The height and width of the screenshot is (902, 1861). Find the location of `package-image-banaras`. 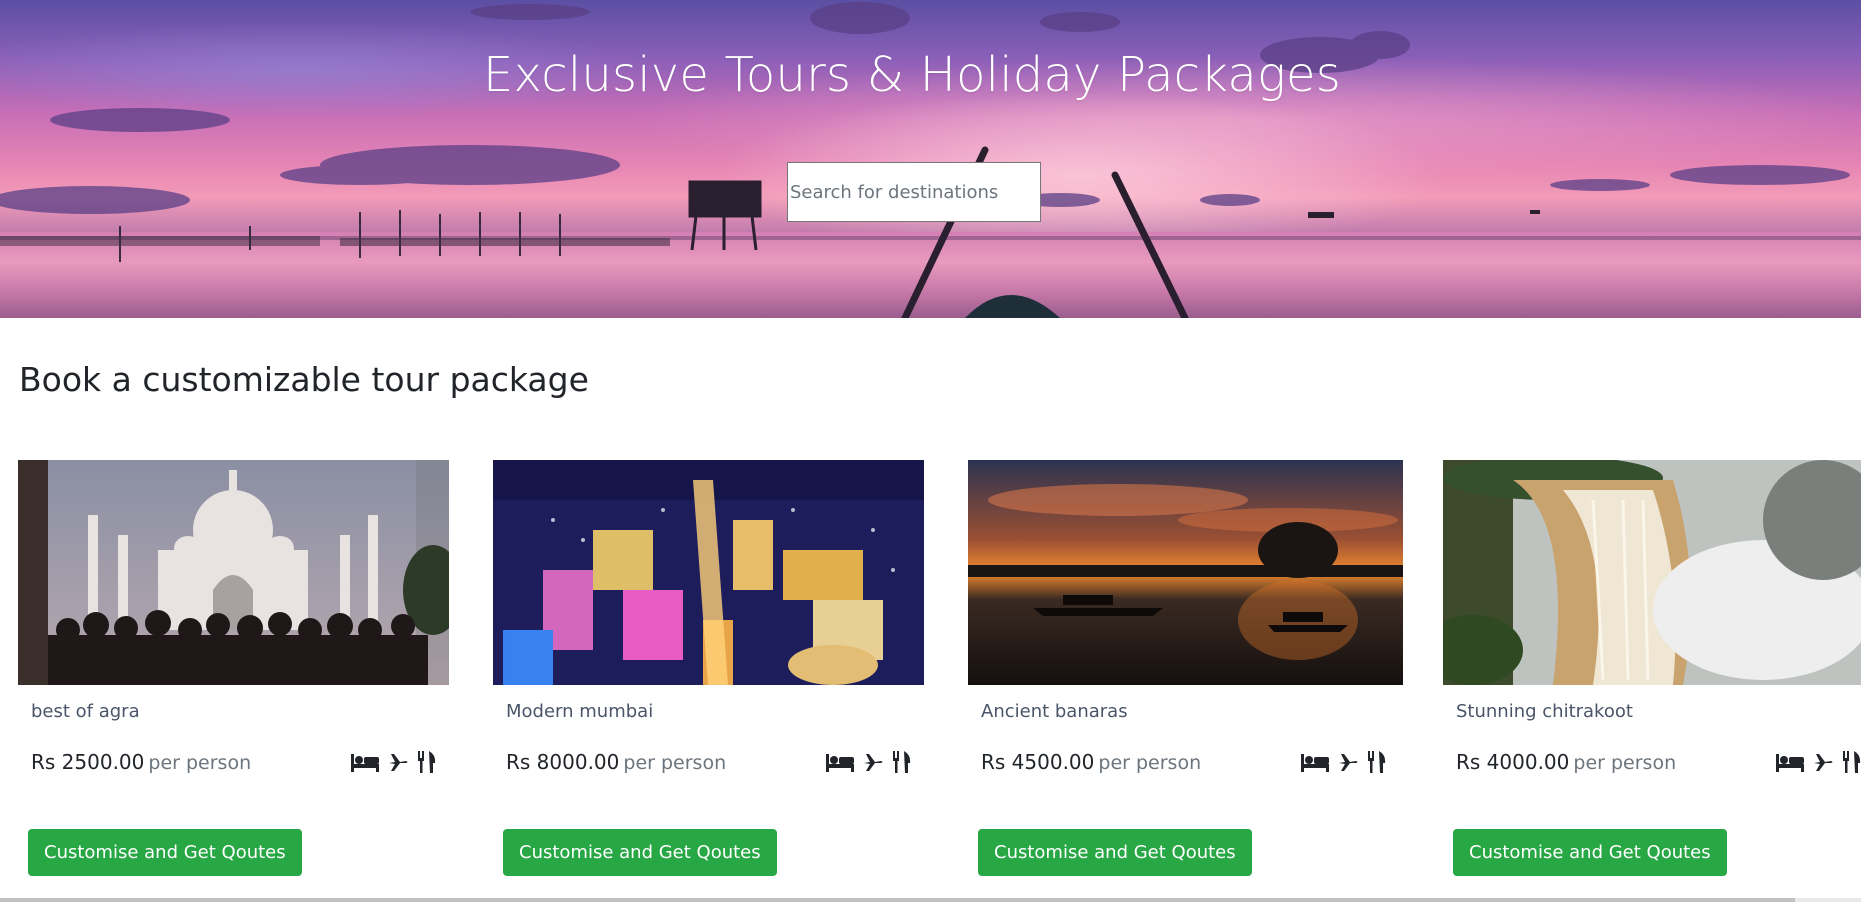

package-image-banaras is located at coordinates (1185, 572).